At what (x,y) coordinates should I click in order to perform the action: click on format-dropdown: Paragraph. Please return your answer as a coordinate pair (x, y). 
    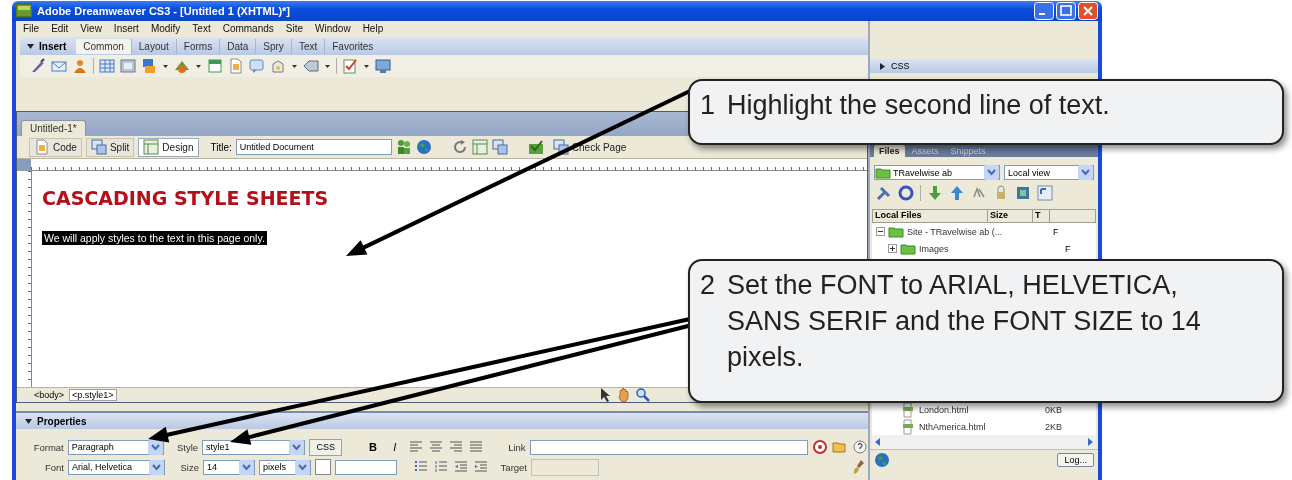
    Looking at the image, I should click on (116, 447).